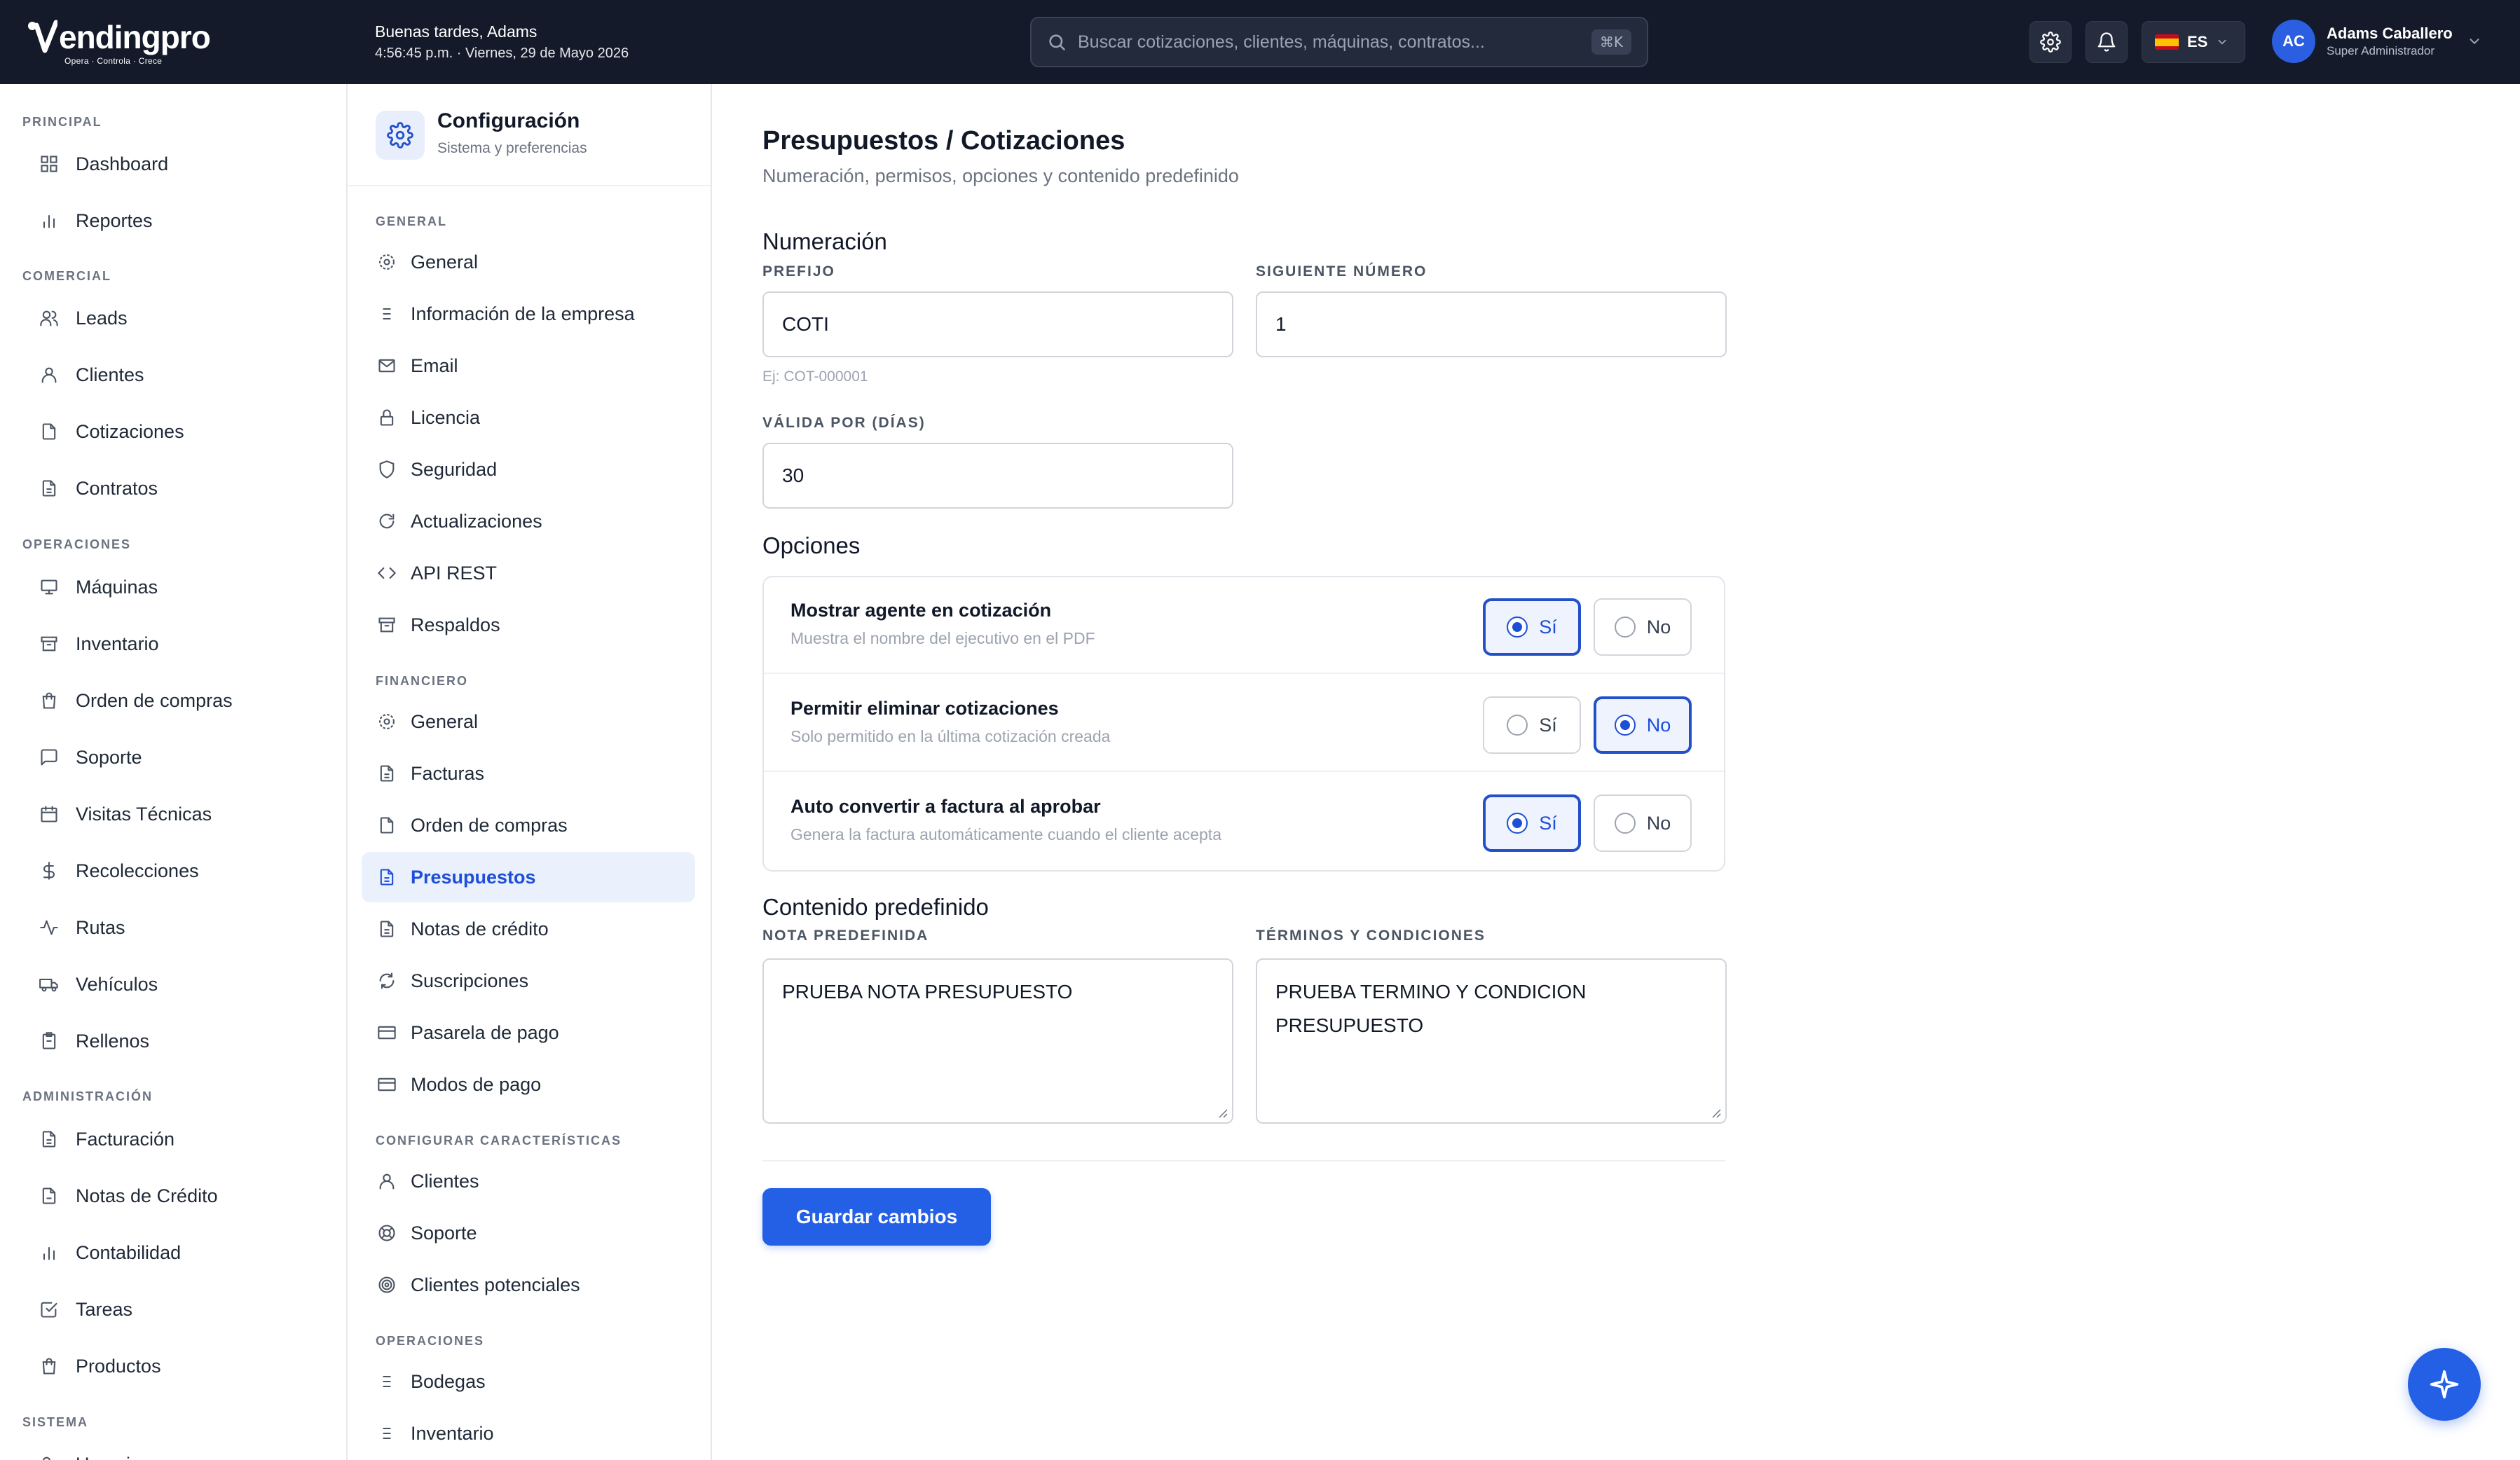 The image size is (2520, 1460). I want to click on sidebar-item-orden-de-compras: Orden de compras, so click(176, 700).